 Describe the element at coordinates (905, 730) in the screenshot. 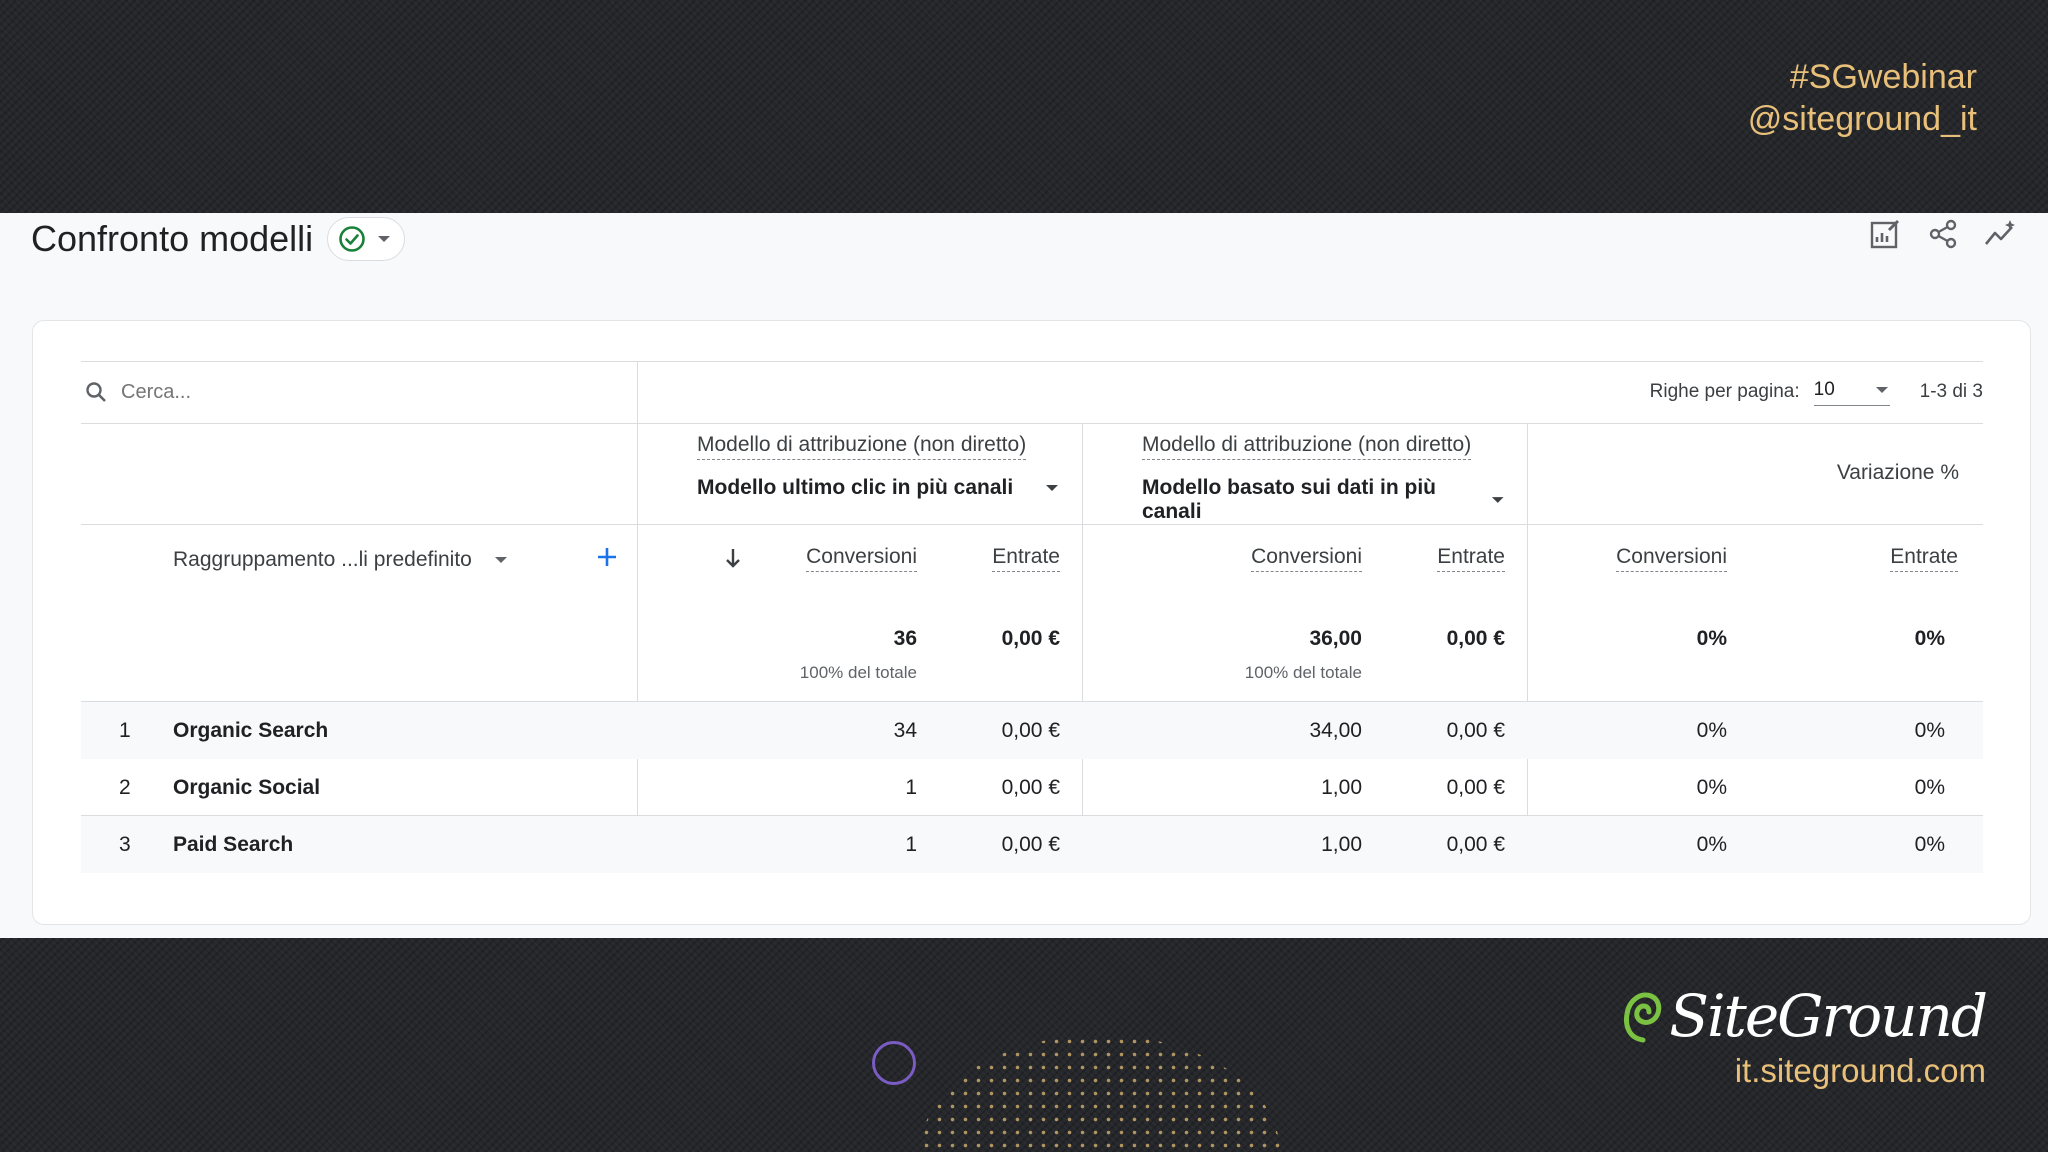

I see `row-conversions-1: 34` at that location.